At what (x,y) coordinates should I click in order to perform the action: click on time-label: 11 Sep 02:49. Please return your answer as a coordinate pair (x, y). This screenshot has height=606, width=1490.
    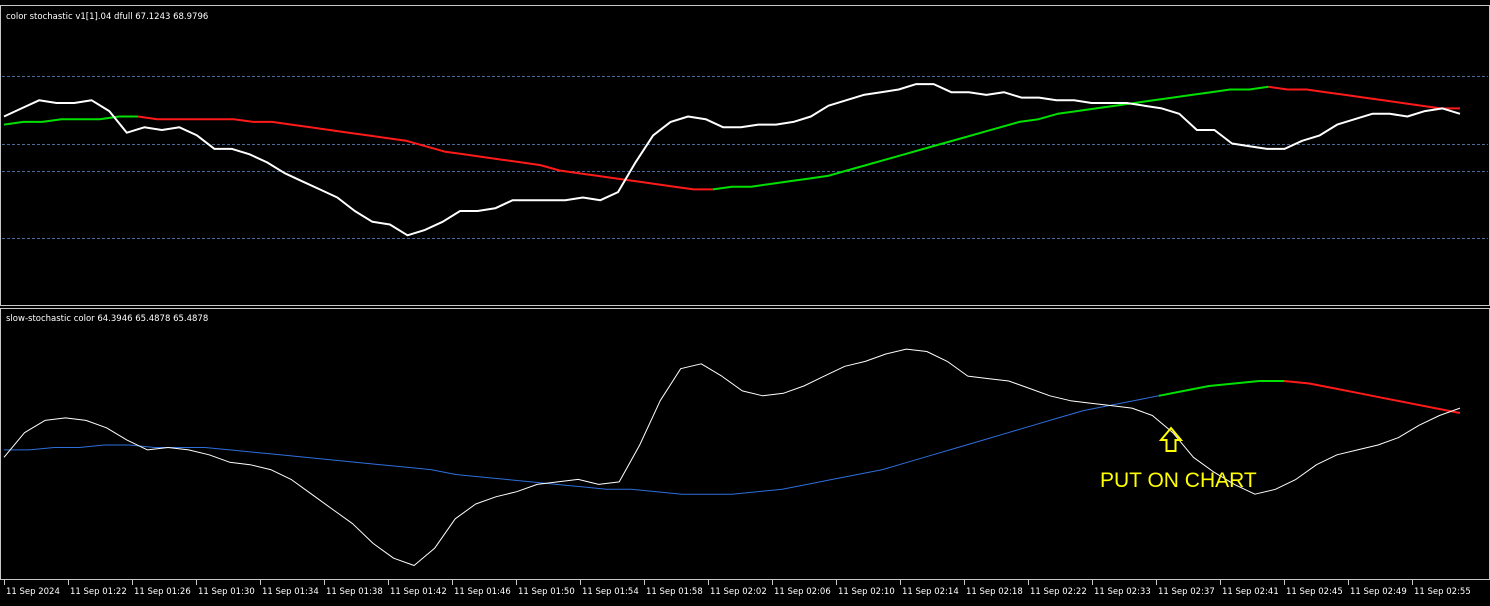
    Looking at the image, I should click on (1378, 592).